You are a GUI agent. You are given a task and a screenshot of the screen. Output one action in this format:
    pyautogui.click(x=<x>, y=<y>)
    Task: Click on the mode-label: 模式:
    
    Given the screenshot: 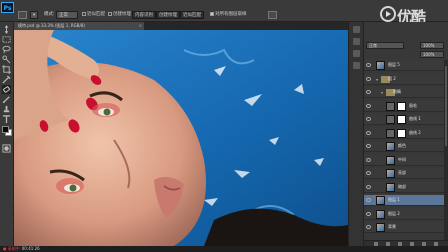 What is the action you would take?
    pyautogui.click(x=49, y=14)
    